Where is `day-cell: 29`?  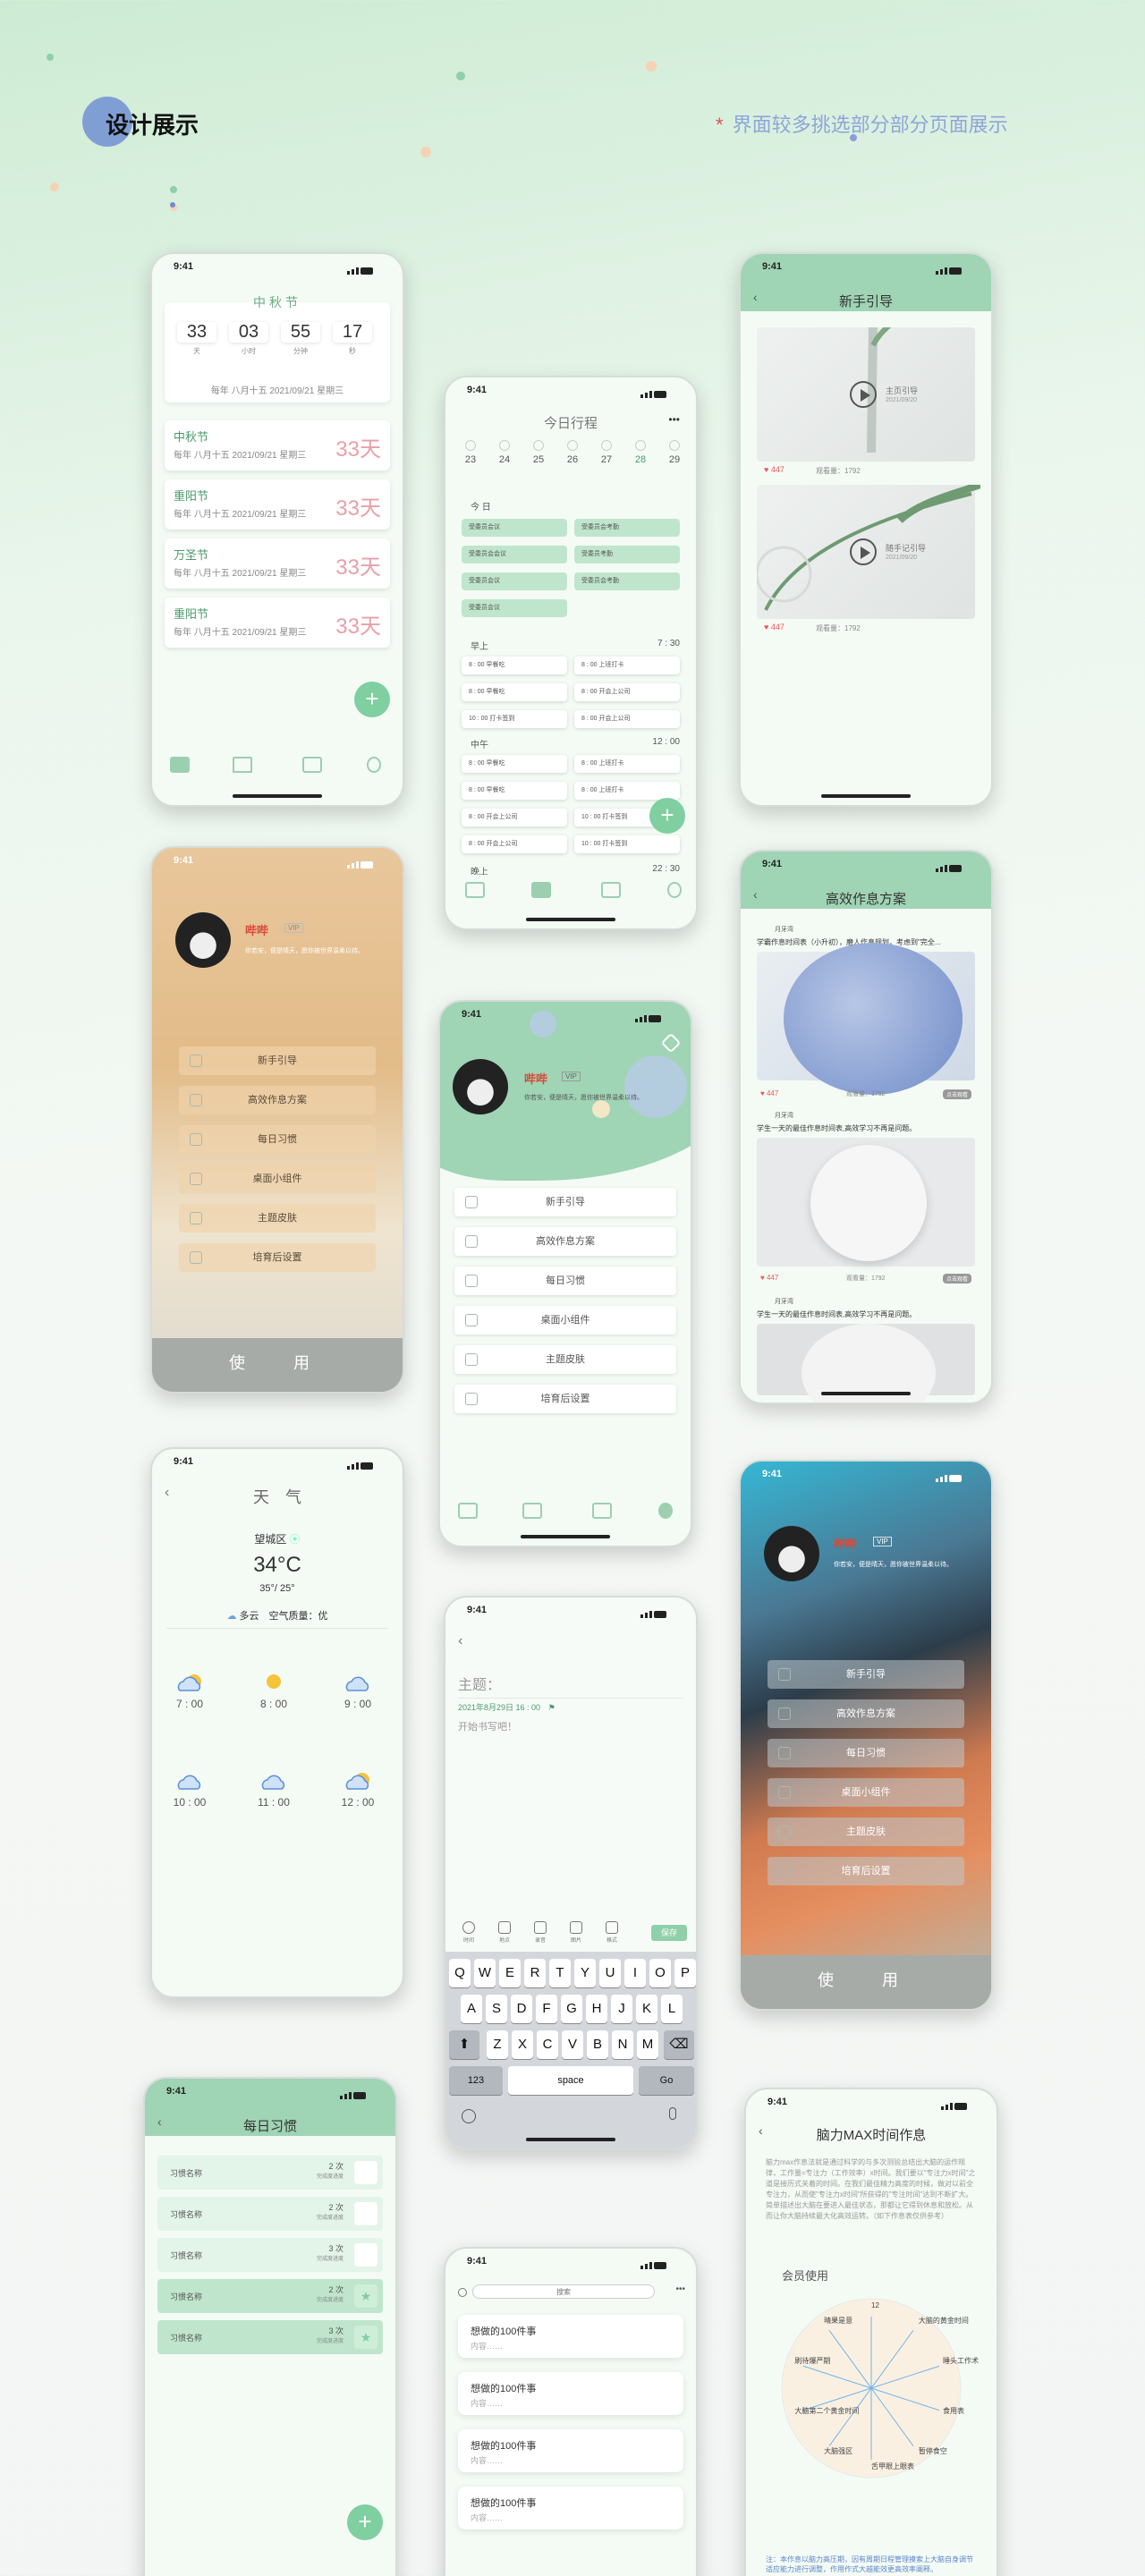
day-cell: 29 is located at coordinates (674, 452).